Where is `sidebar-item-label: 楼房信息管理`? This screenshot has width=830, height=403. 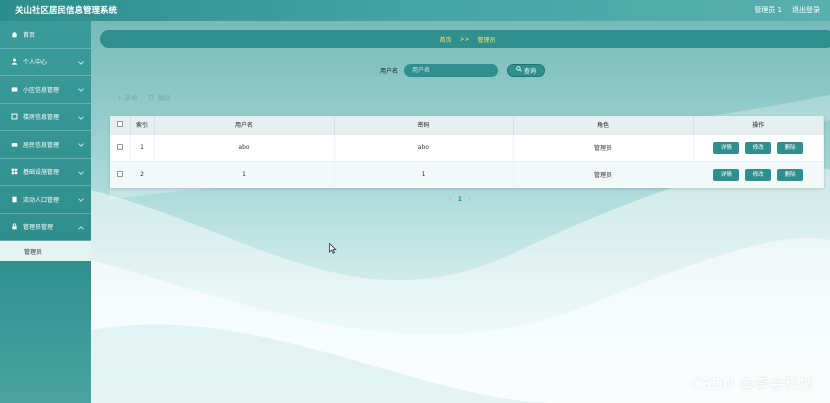 sidebar-item-label: 楼房信息管理 is located at coordinates (41, 118).